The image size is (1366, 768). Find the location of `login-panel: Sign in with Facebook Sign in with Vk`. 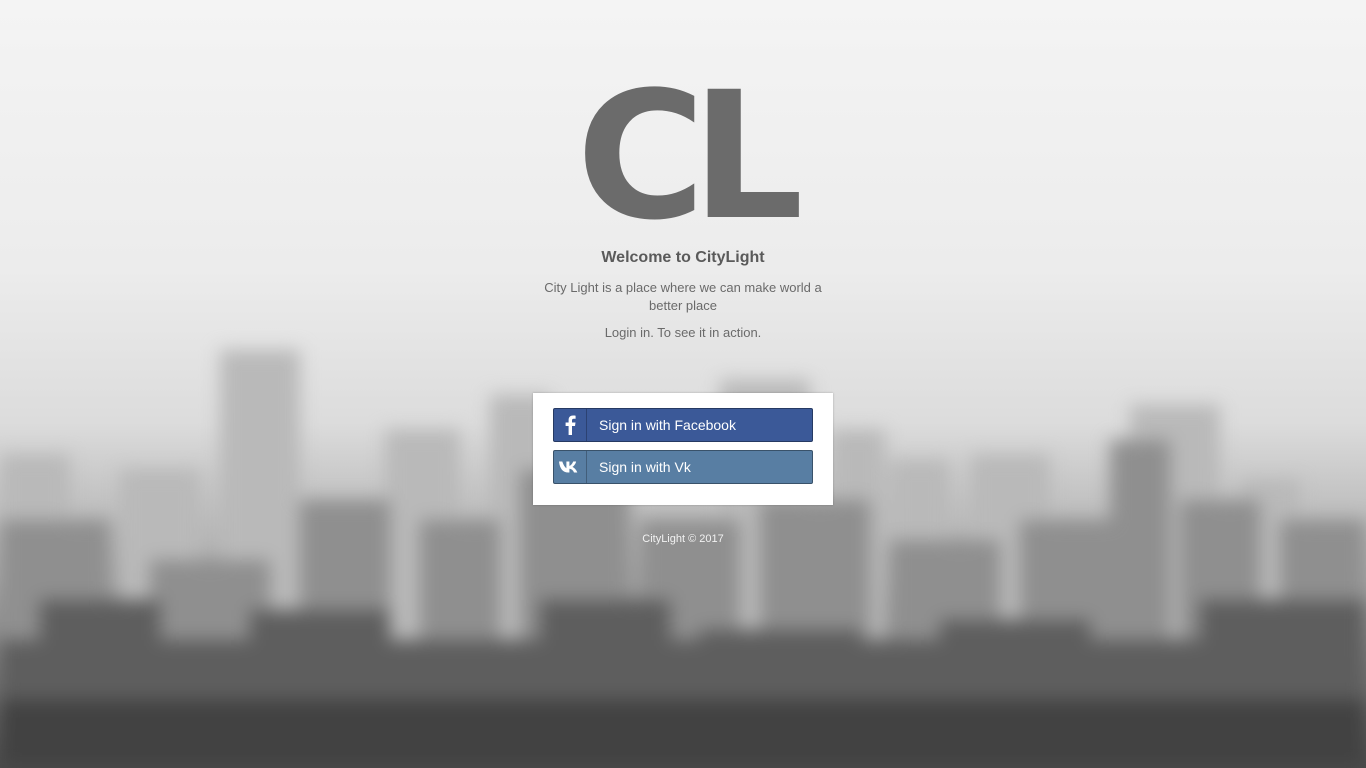

login-panel: Sign in with Facebook Sign in with Vk is located at coordinates (683, 449).